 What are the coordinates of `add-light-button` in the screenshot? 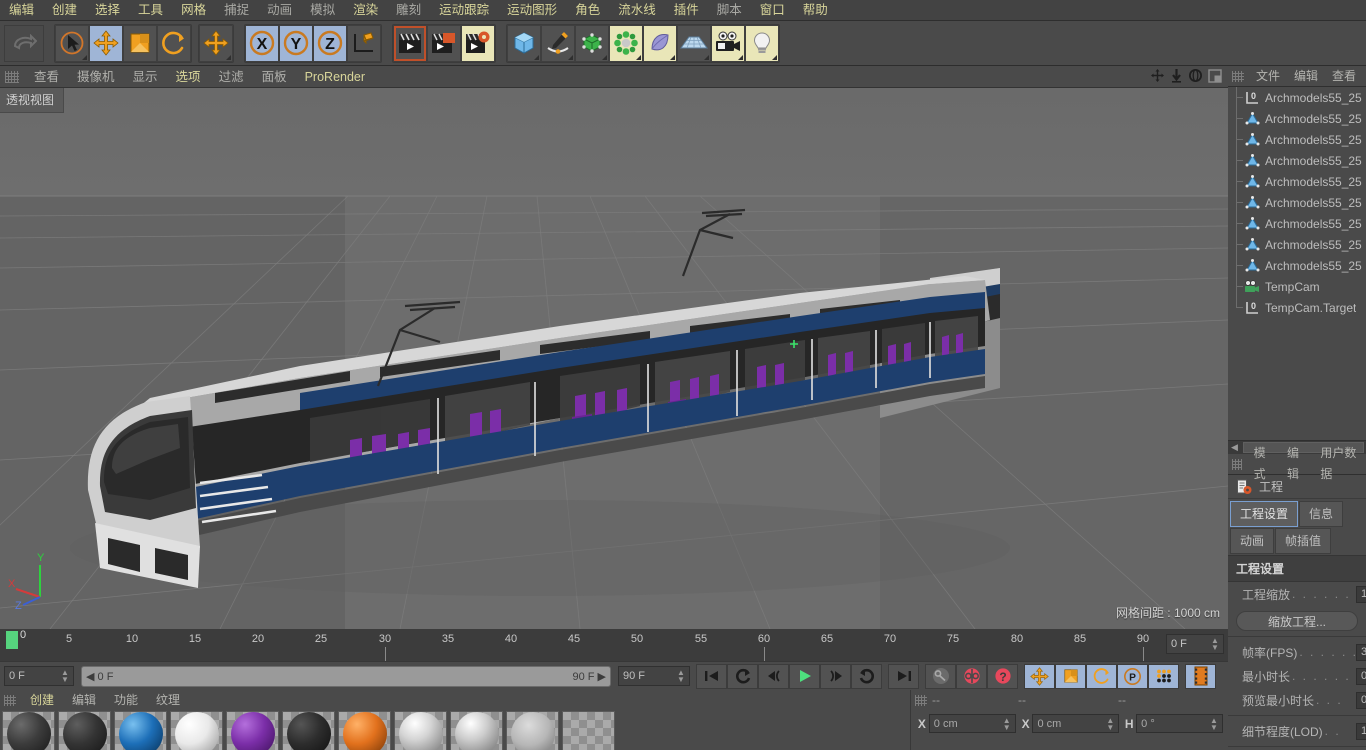 It's located at (762, 43).